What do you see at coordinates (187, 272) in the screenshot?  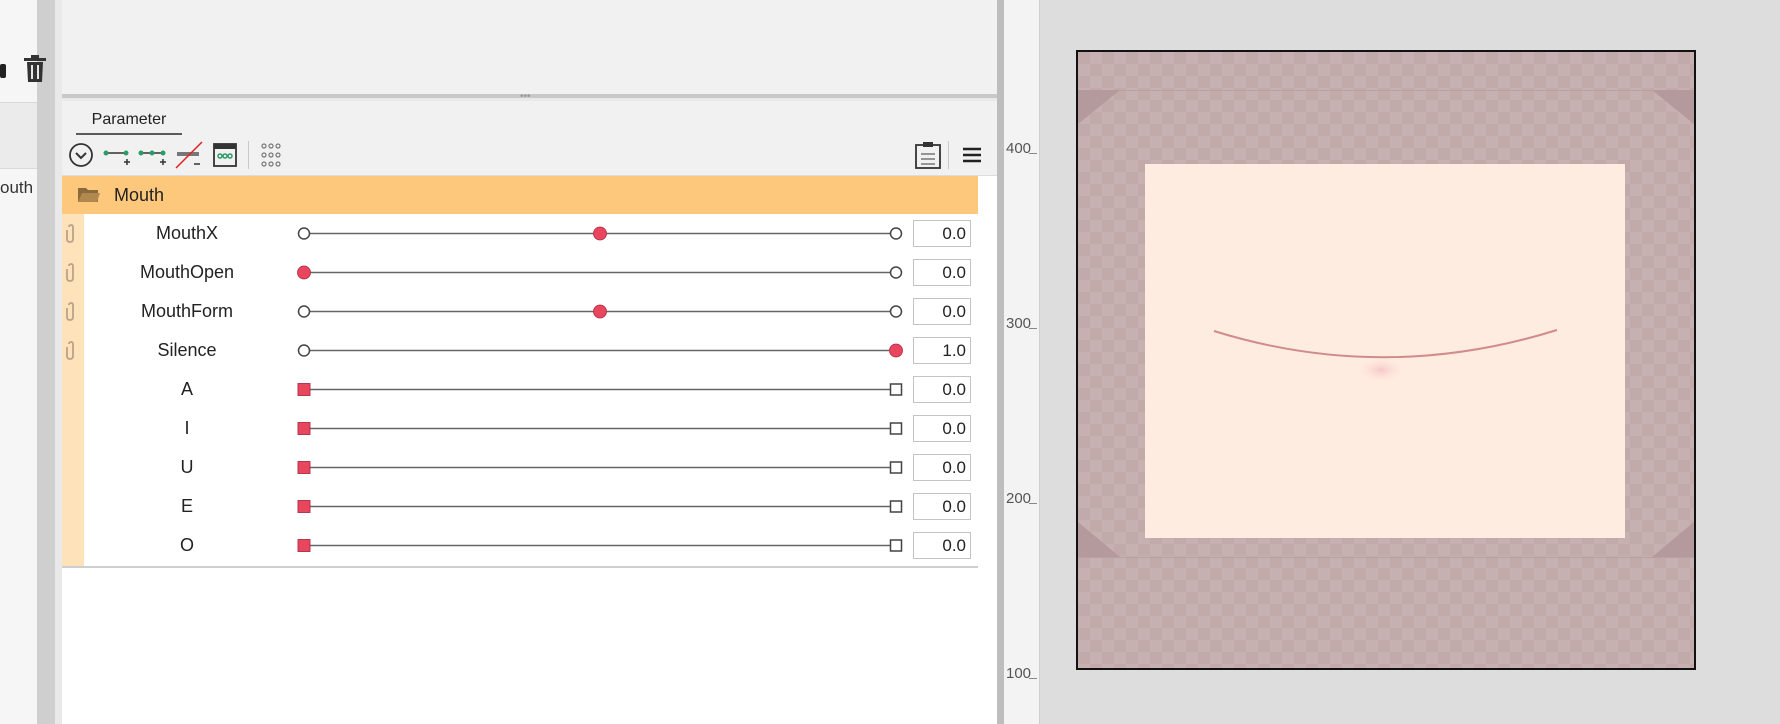 I see `parameter-name: MouthOpen` at bounding box center [187, 272].